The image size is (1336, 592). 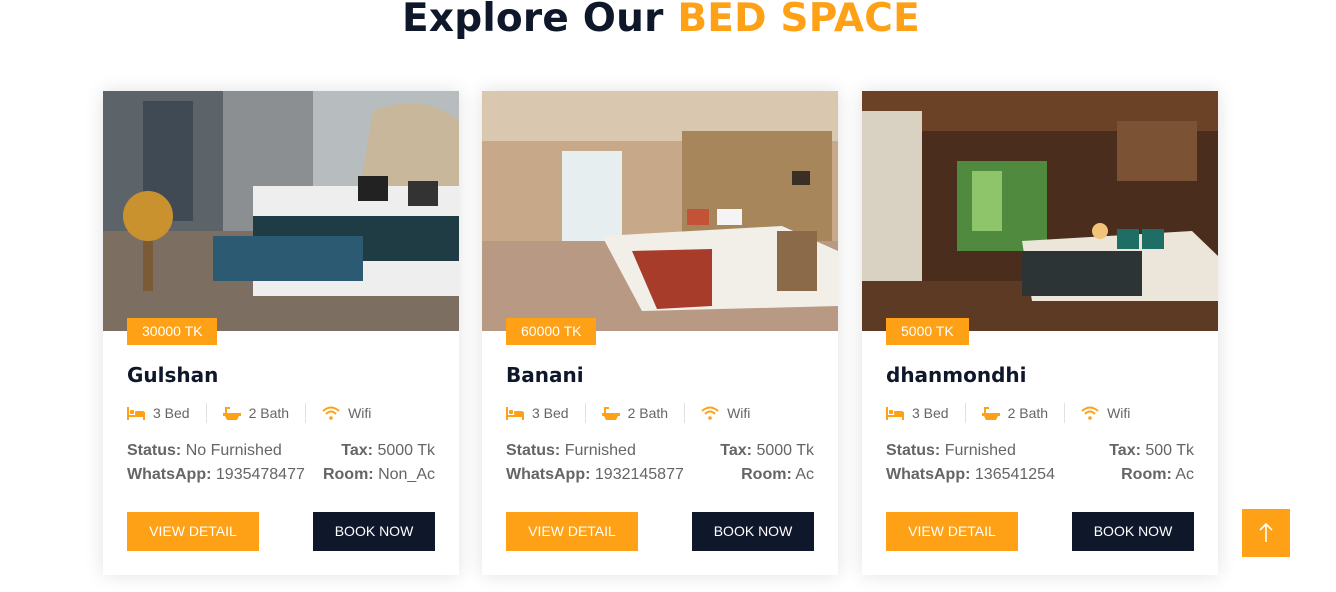 I want to click on heading-accent: BED SPACE, so click(x=798, y=20).